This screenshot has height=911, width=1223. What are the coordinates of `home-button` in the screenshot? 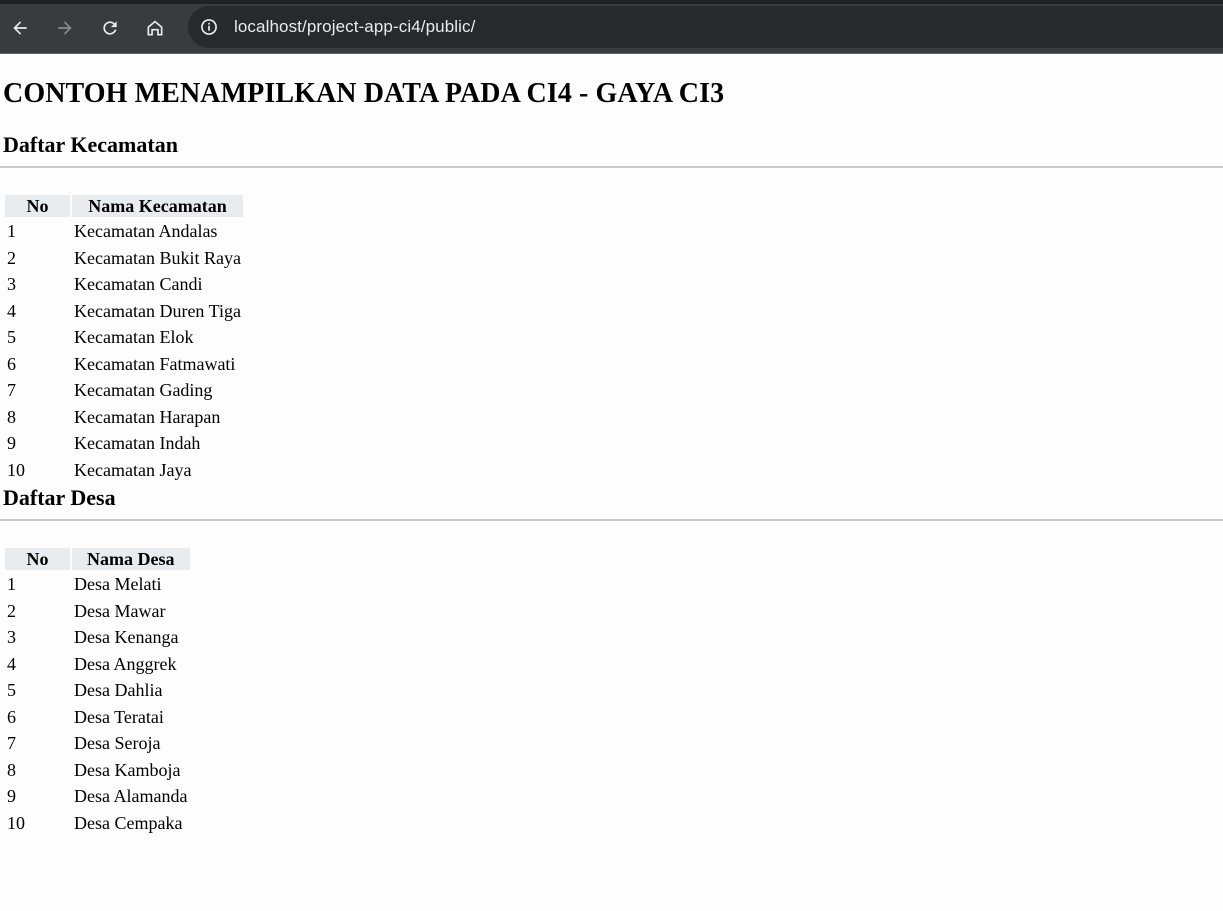 It's located at (155, 28).